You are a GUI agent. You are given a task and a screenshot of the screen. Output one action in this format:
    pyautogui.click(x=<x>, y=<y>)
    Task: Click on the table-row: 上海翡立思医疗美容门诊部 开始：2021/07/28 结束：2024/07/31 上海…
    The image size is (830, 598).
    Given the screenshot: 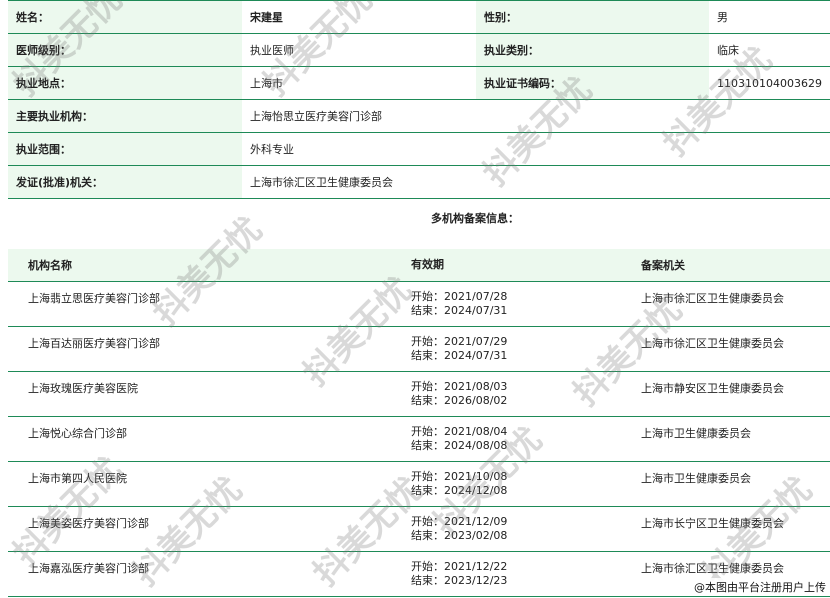 What is the action you would take?
    pyautogui.click(x=419, y=304)
    